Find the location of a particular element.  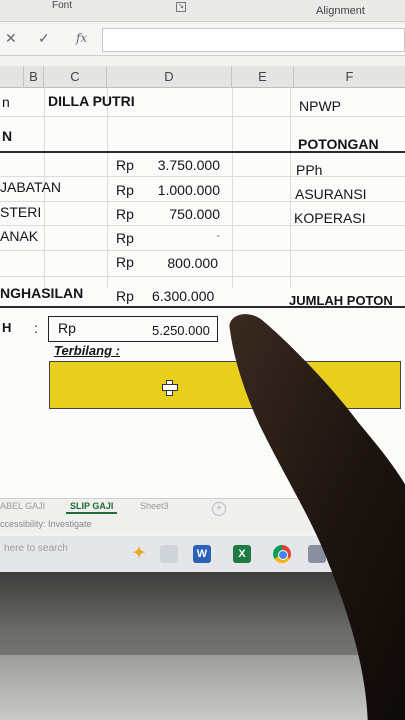

potongan-header-cell: POTONGAN is located at coordinates (338, 144).